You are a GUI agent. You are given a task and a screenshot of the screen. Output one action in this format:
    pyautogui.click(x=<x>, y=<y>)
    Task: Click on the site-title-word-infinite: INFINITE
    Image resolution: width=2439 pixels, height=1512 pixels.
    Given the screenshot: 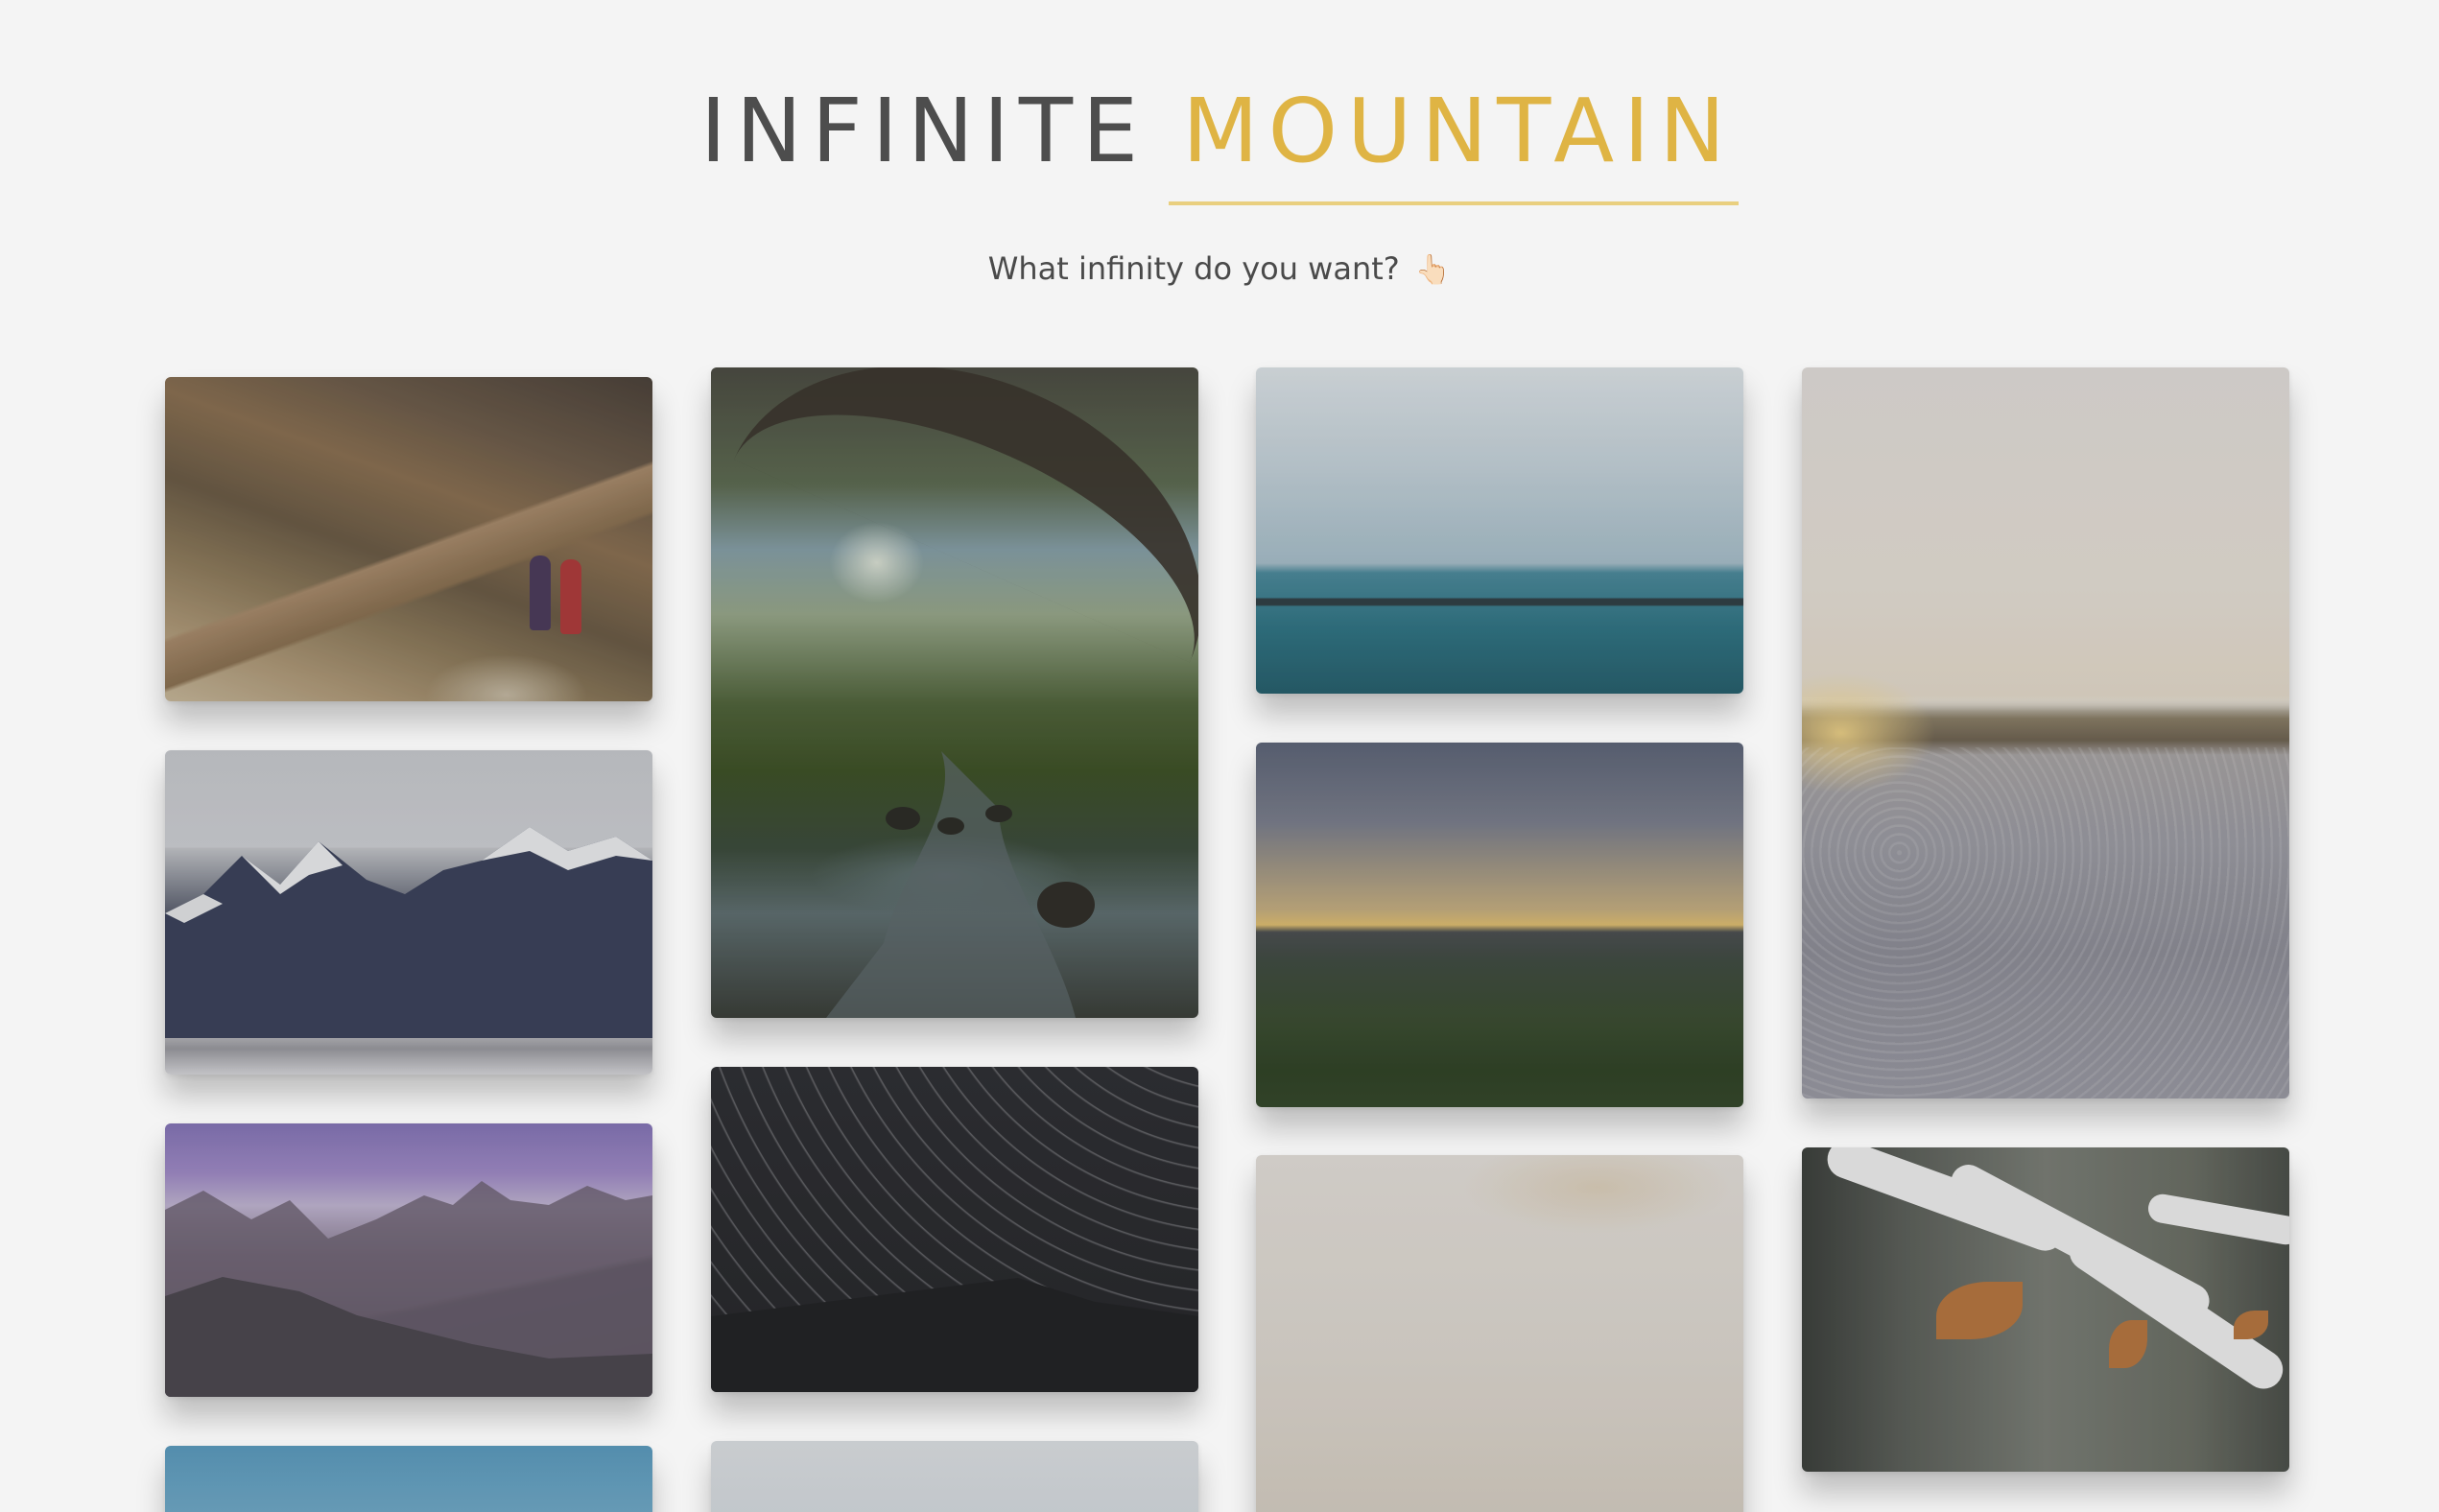 What is the action you would take?
    pyautogui.click(x=924, y=131)
    